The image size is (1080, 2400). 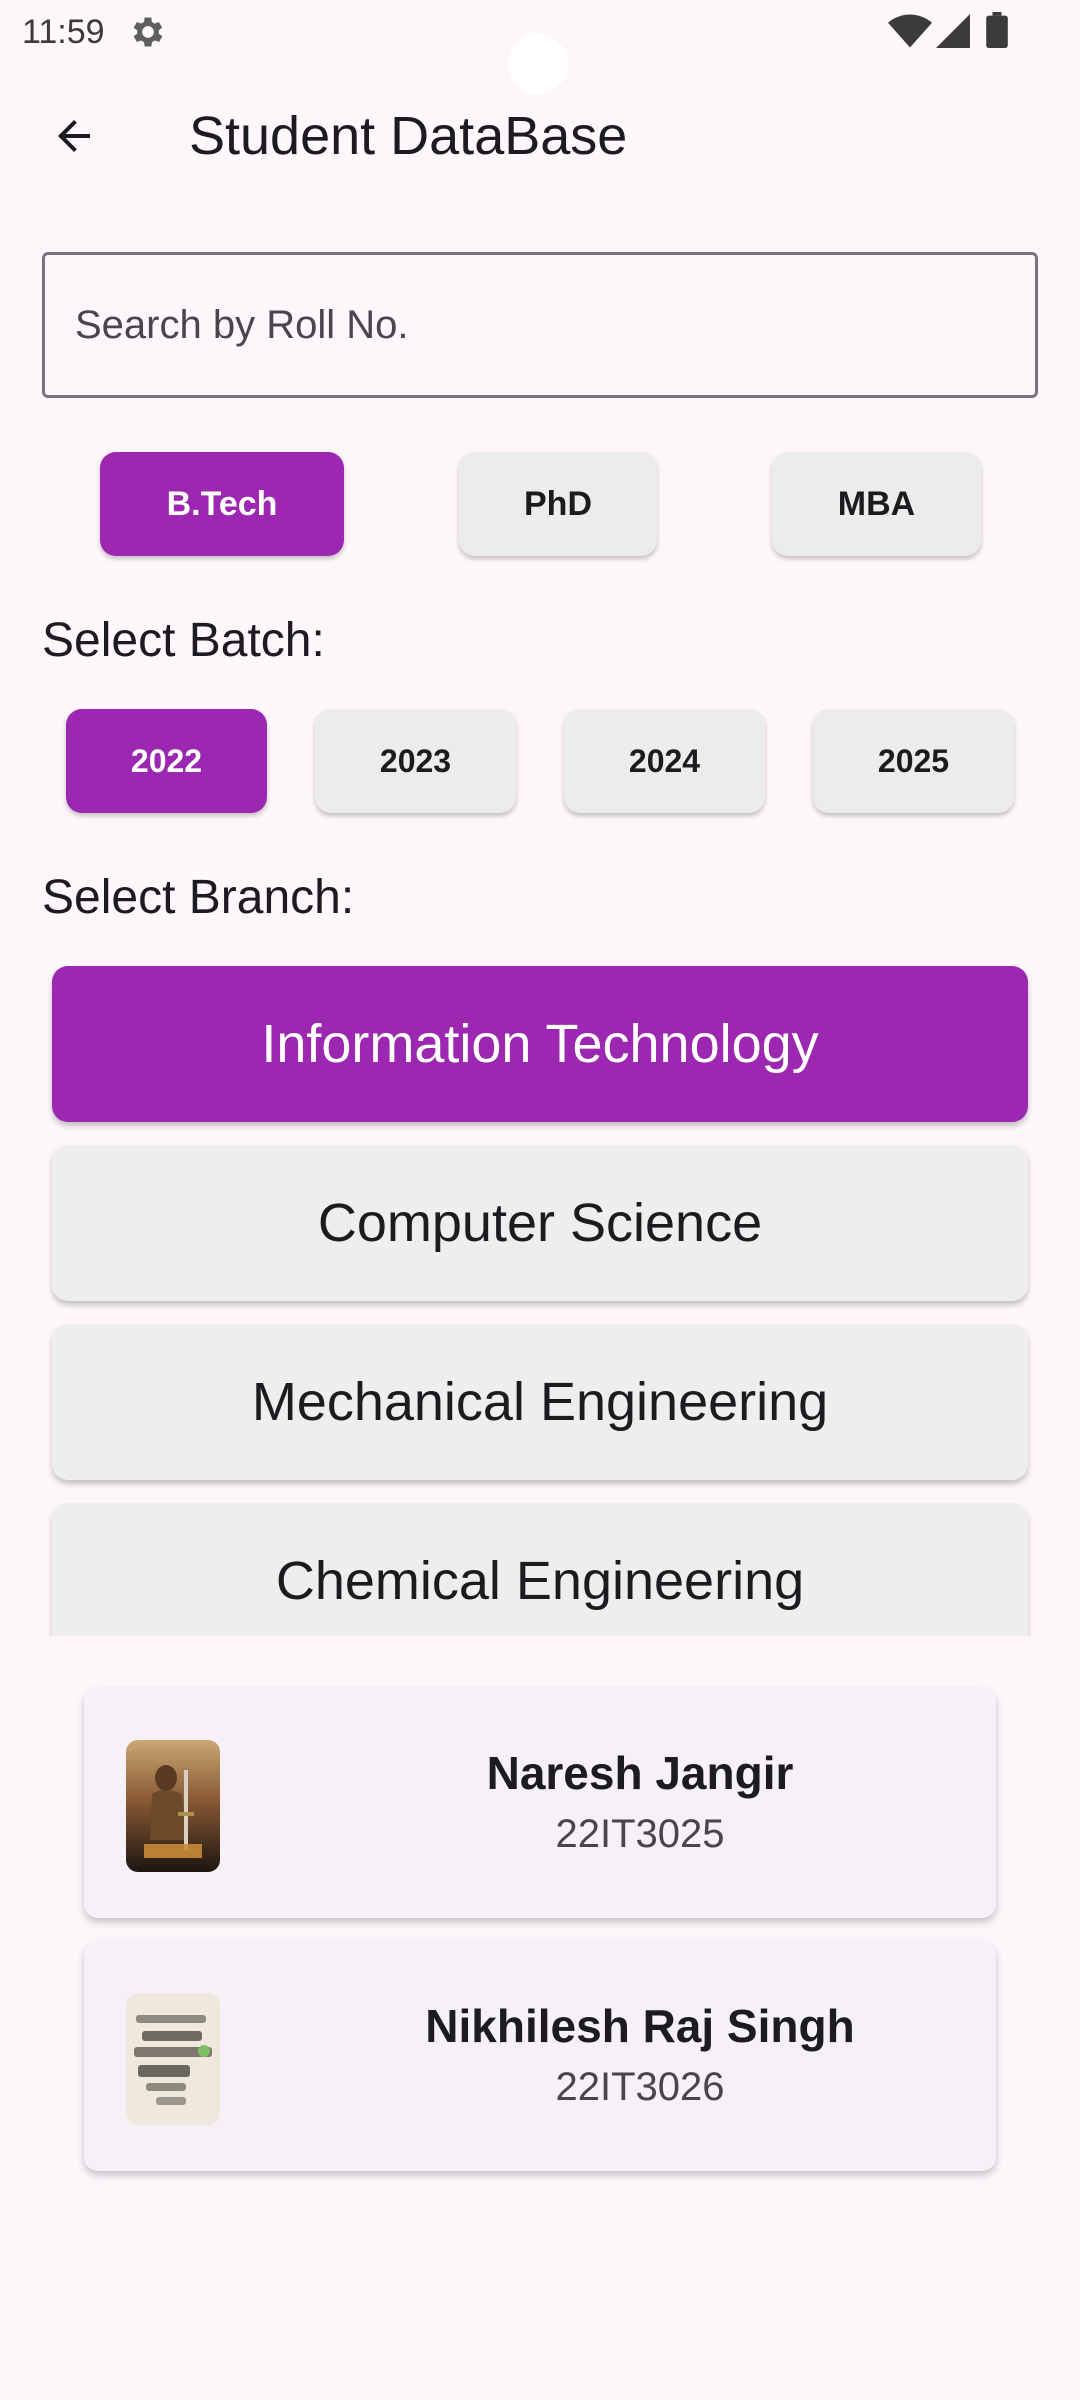 I want to click on student-card: Nikhilesh Raj Singh 22IT3026, so click(x=540, y=2056).